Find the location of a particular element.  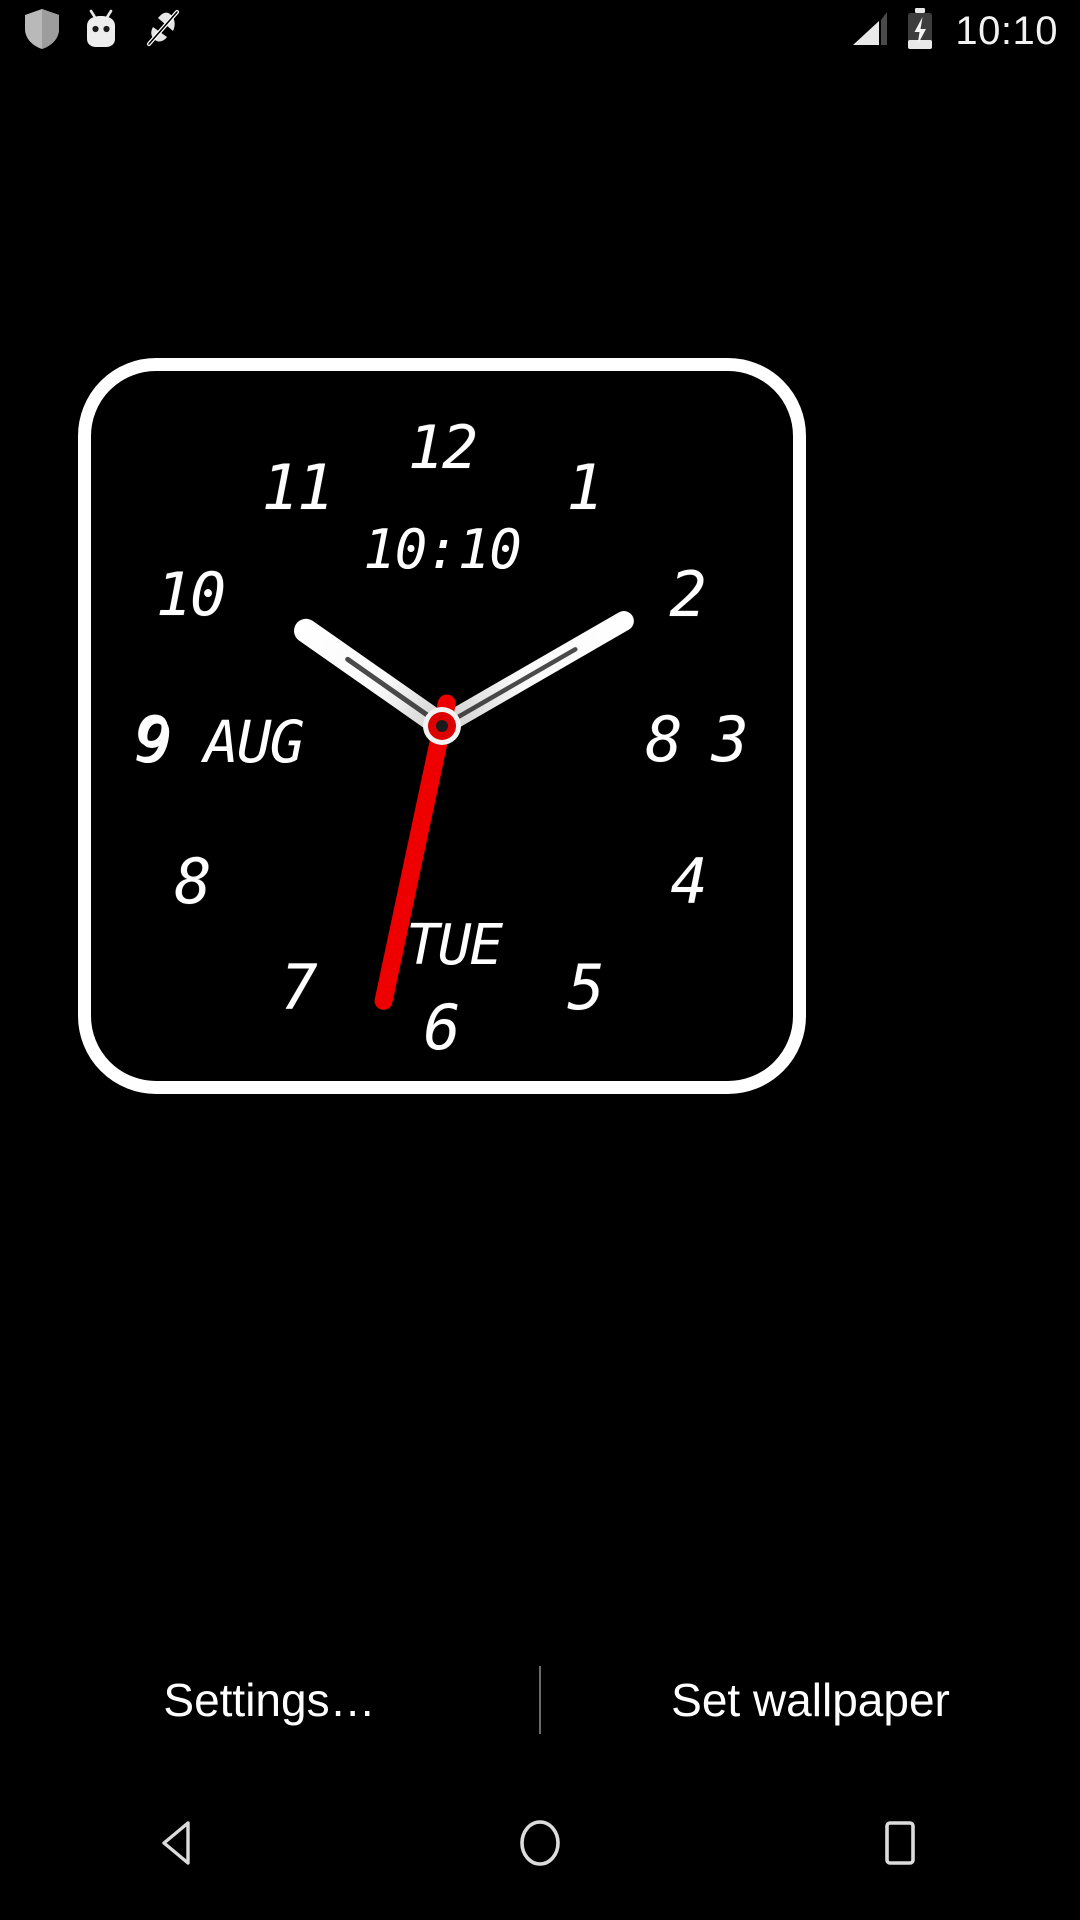

nav-recents-button is located at coordinates (900, 1845).